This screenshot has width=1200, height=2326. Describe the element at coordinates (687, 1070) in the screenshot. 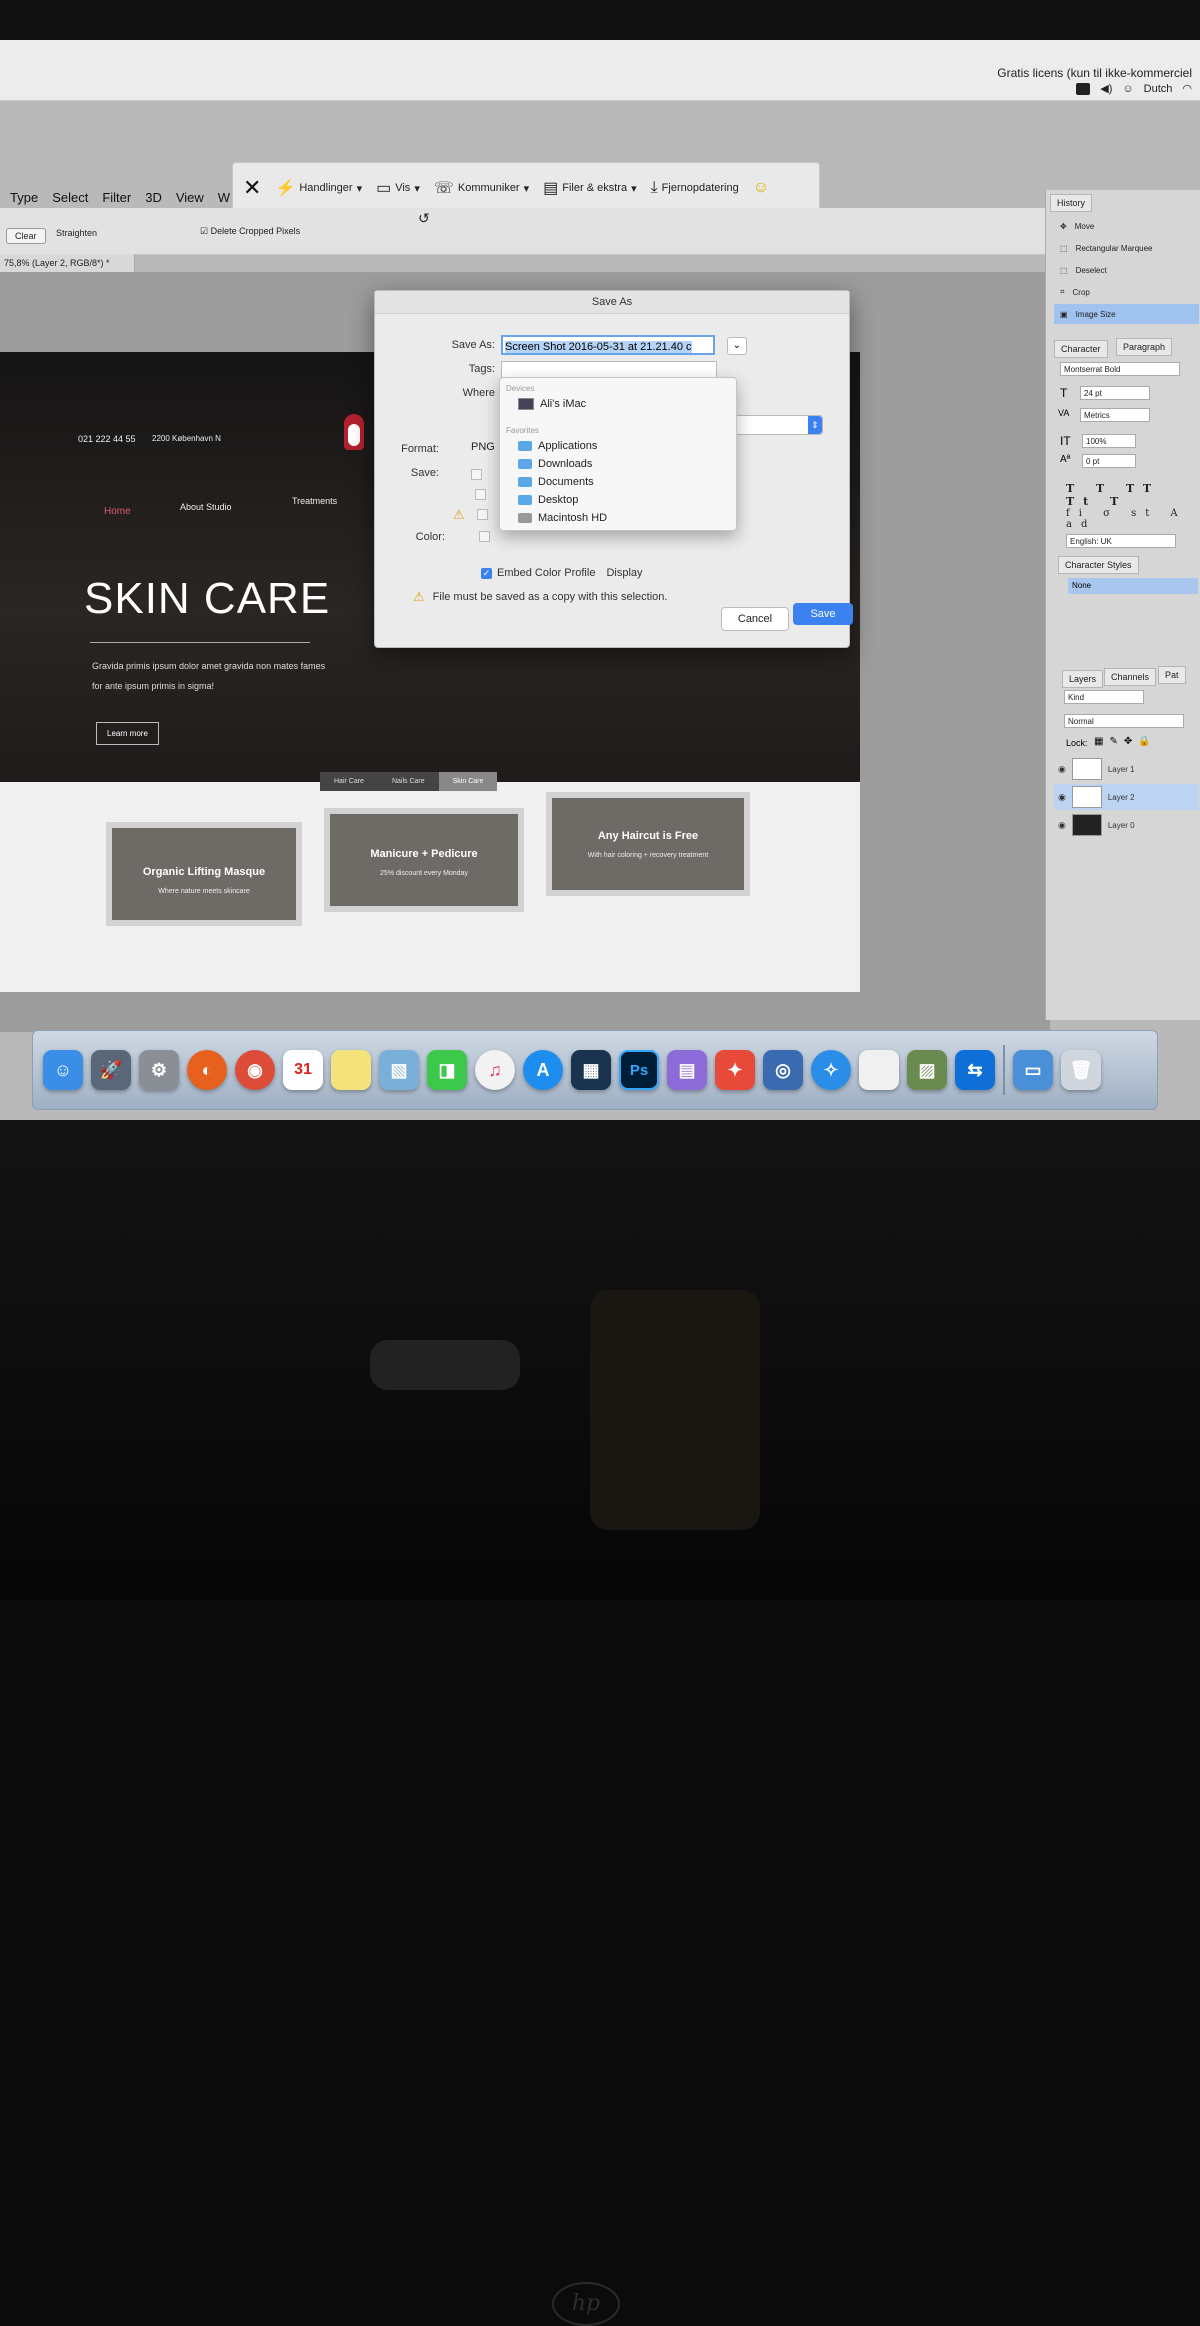

I see `transmit-icon: ▤` at that location.